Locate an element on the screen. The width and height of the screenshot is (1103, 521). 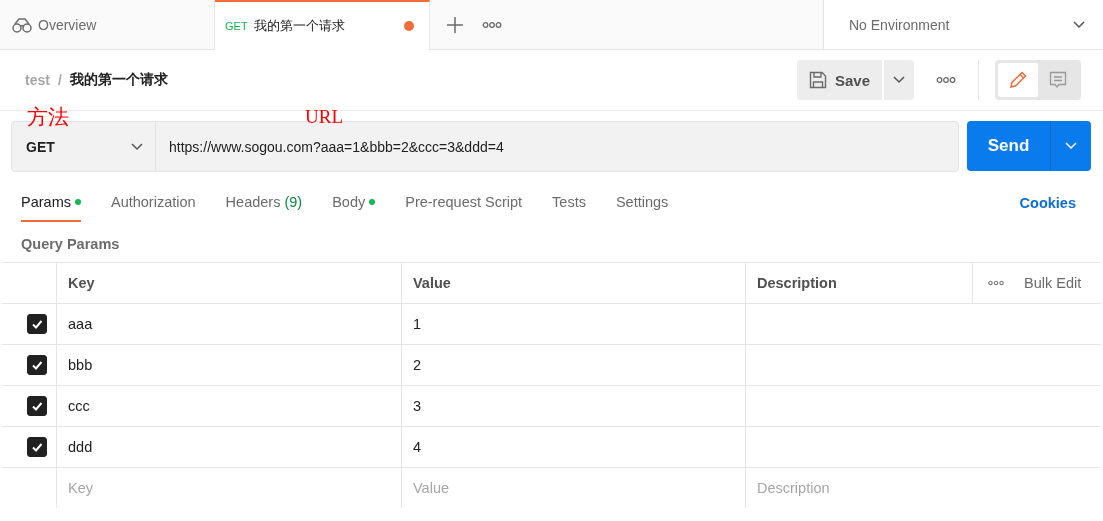
bulk-edit-link: Bulk Edit is located at coordinates (1053, 283).